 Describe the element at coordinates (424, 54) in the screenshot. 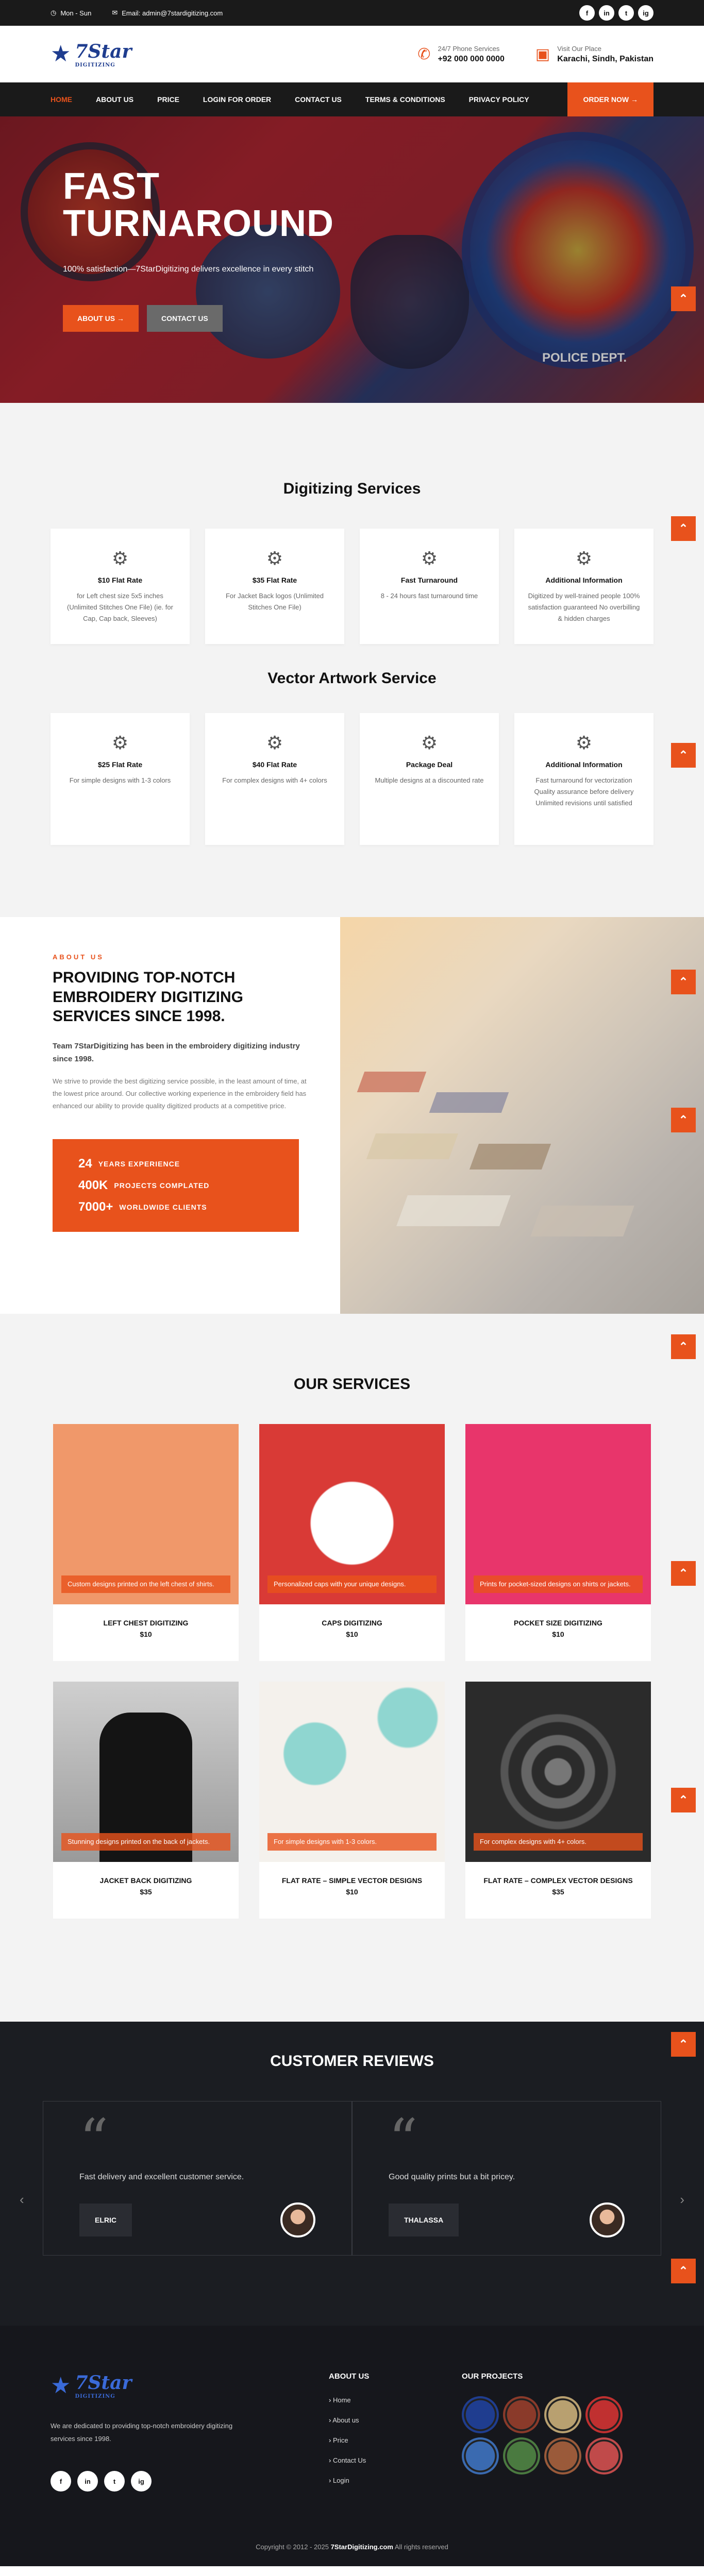

I see `phone-icon: ✆` at that location.